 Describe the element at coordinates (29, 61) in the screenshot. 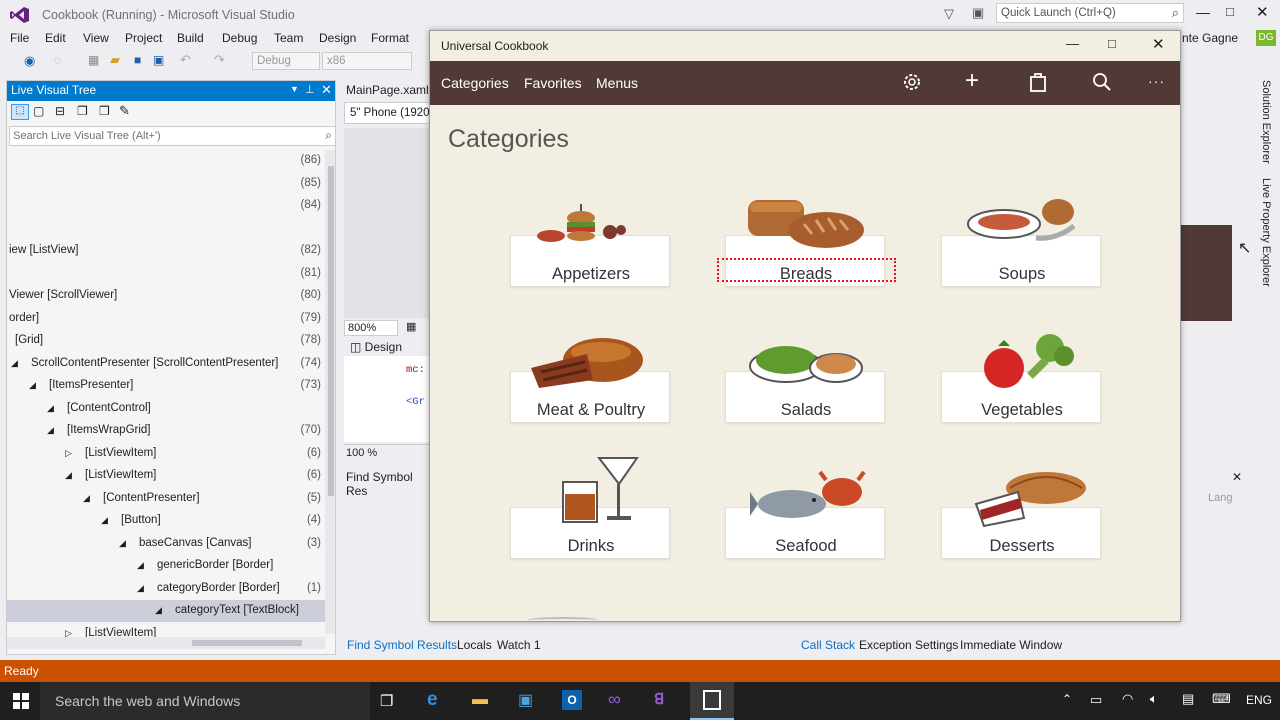

I see `navigate-back-icon: ◉` at that location.